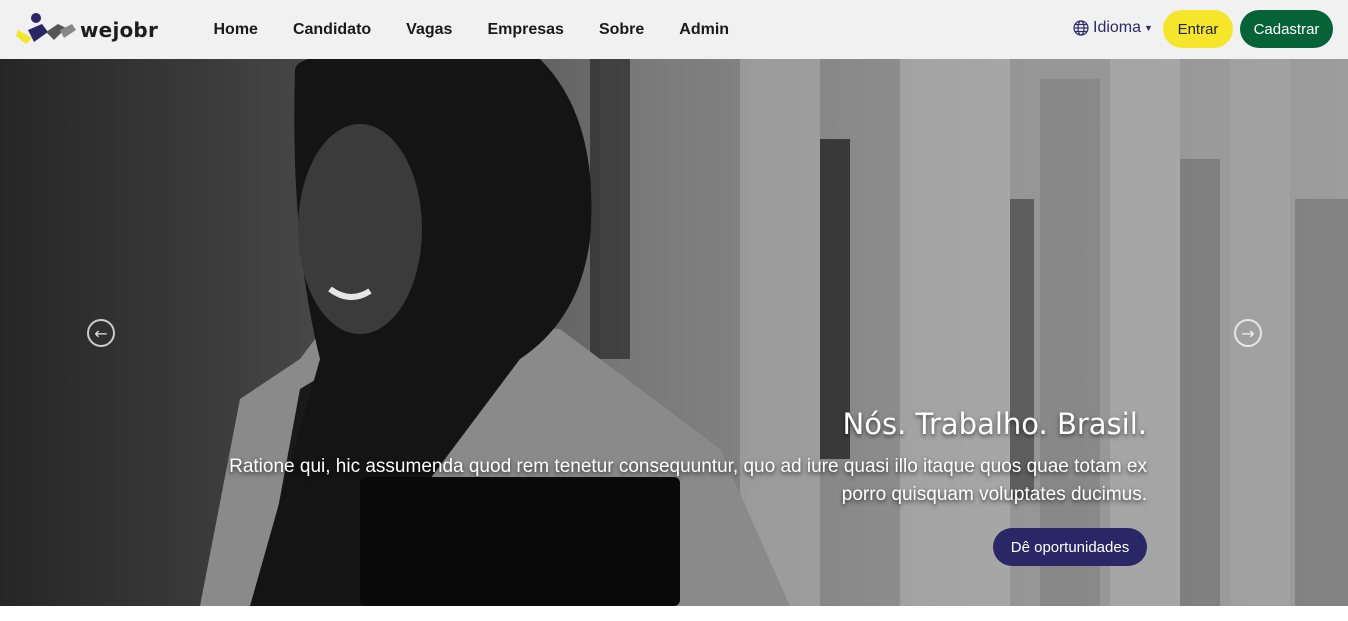 This screenshot has height=621, width=1348. Describe the element at coordinates (1081, 28) in the screenshot. I see `globe-icon` at that location.